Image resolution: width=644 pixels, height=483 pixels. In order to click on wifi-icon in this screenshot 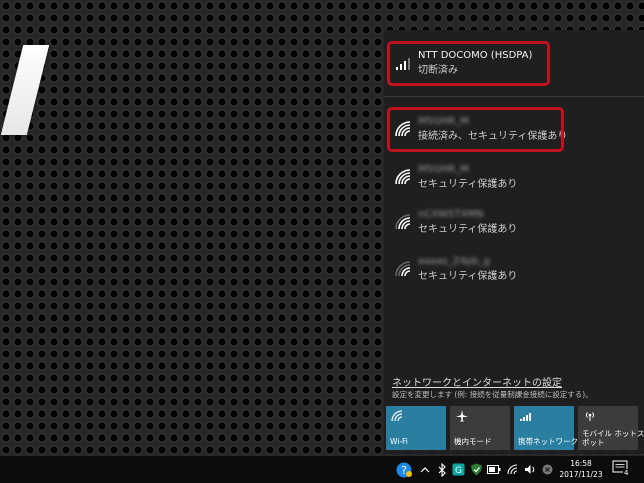, I will do `click(397, 416)`.